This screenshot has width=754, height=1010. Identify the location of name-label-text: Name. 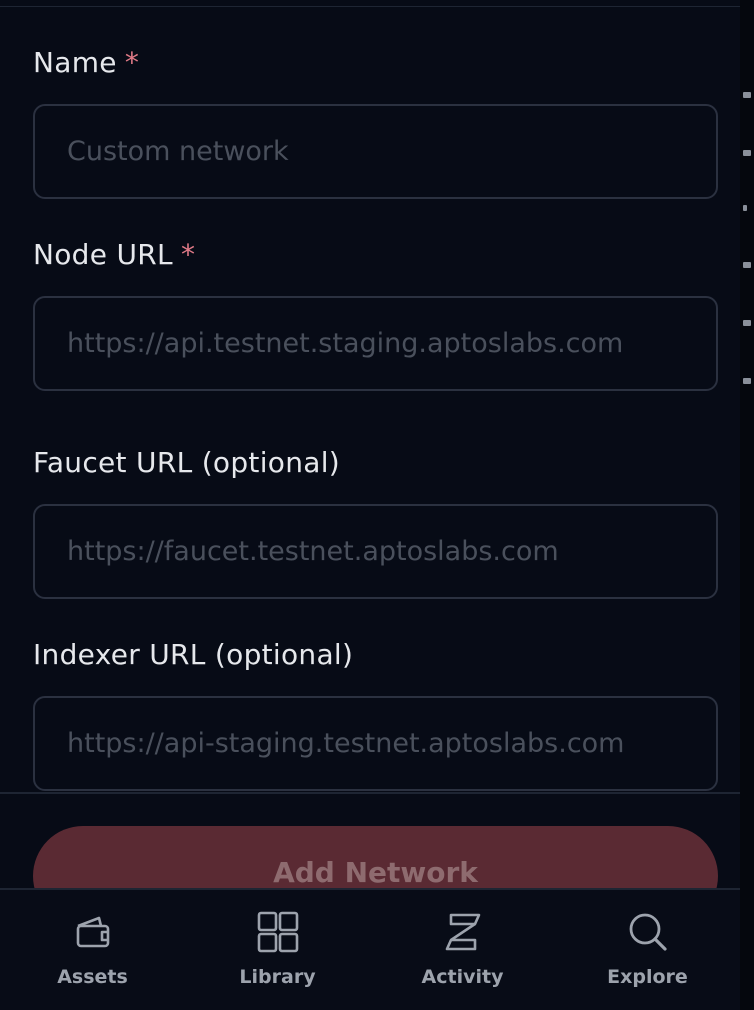
(75, 62).